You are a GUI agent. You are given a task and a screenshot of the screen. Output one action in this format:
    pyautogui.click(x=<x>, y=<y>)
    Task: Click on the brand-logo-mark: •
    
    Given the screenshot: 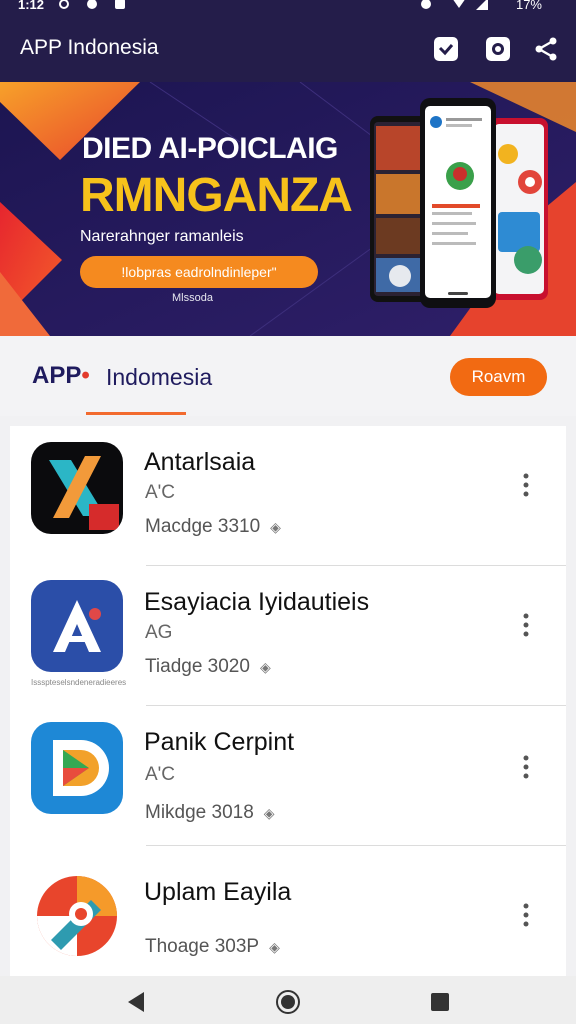 What is the action you would take?
    pyautogui.click(x=85, y=375)
    